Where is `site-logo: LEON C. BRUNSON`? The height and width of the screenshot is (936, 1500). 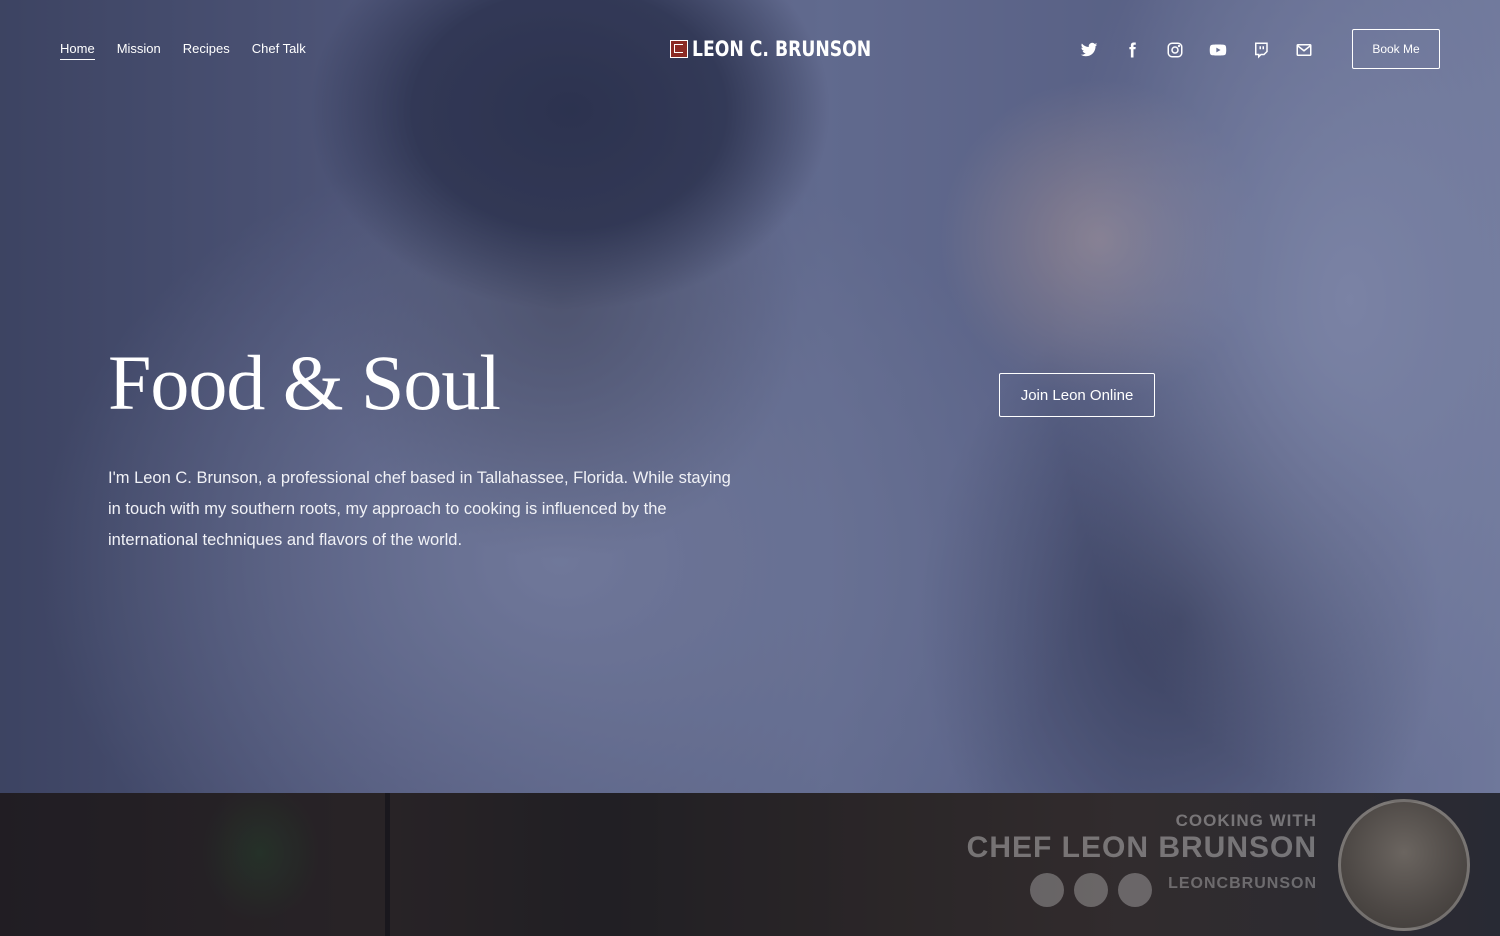
site-logo: LEON C. BRUNSON is located at coordinates (790, 49).